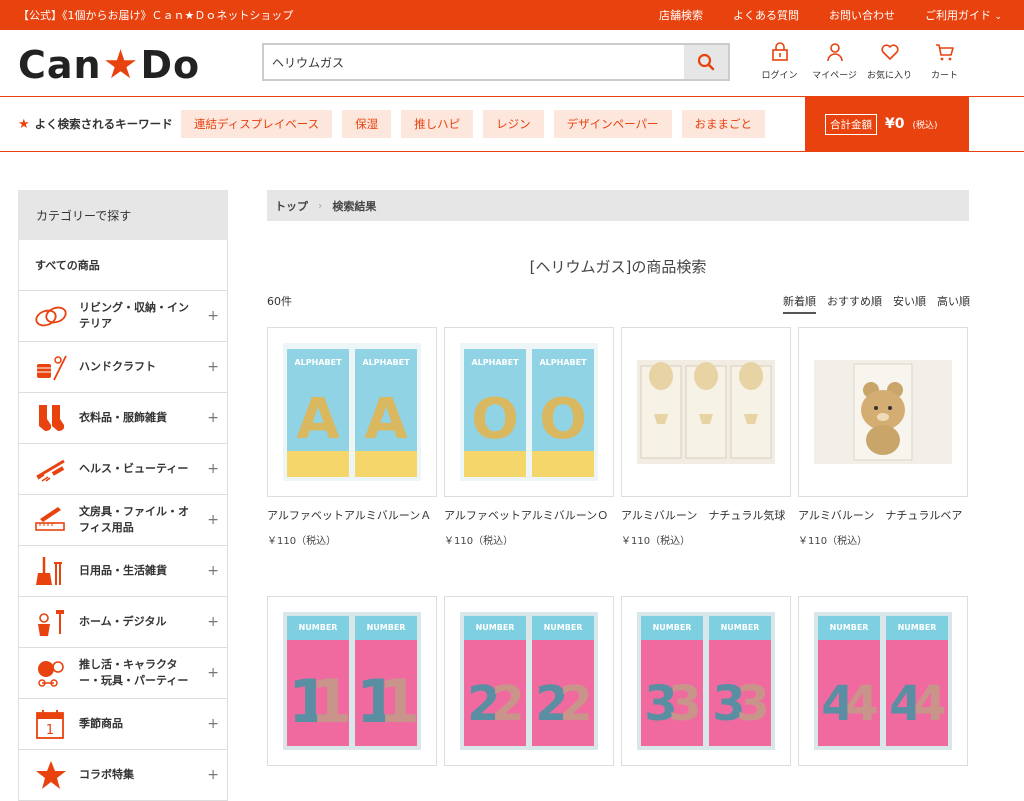 The height and width of the screenshot is (801, 1024). What do you see at coordinates (909, 303) in the screenshot?
I see `sort-cheapest: 安い順` at bounding box center [909, 303].